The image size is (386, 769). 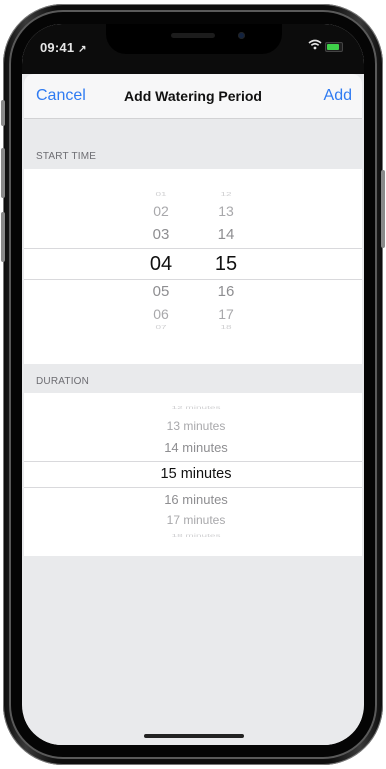 What do you see at coordinates (226, 328) in the screenshot?
I see `minute-option: 18` at bounding box center [226, 328].